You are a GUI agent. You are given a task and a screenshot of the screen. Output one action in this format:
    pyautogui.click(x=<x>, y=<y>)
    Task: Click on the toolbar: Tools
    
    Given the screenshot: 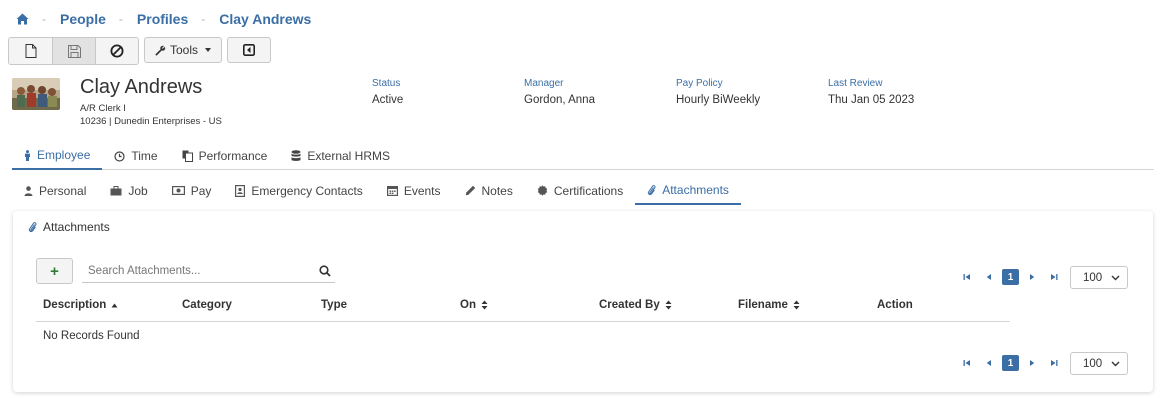 What is the action you would take?
    pyautogui.click(x=139, y=51)
    